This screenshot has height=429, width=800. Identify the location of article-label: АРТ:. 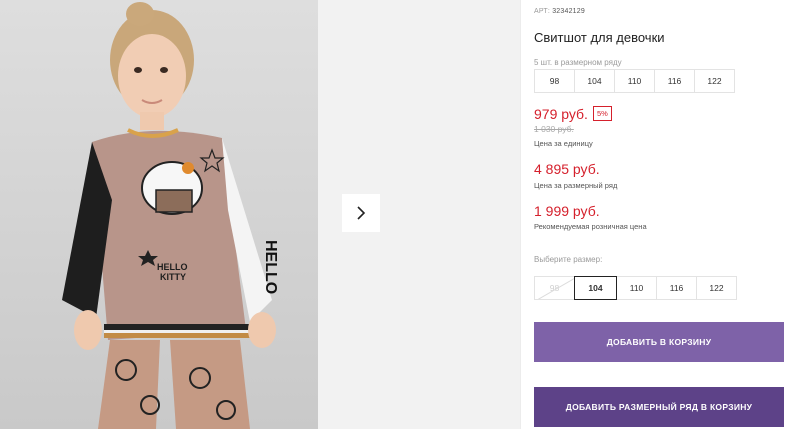
(542, 11).